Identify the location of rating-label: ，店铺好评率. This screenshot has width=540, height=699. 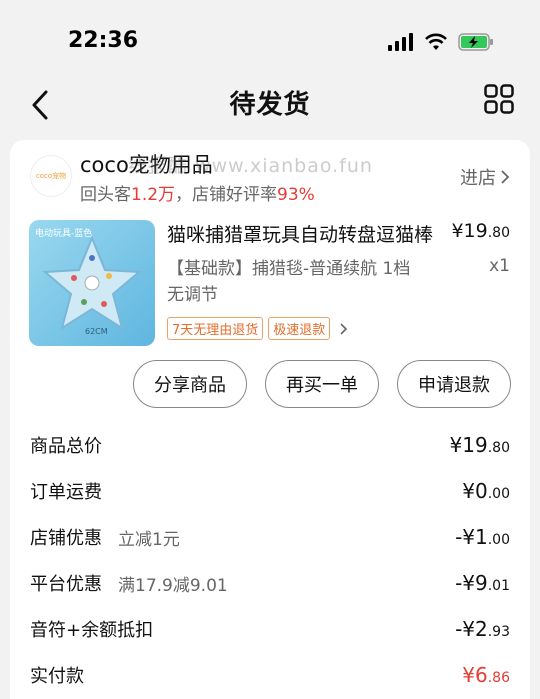
(226, 195).